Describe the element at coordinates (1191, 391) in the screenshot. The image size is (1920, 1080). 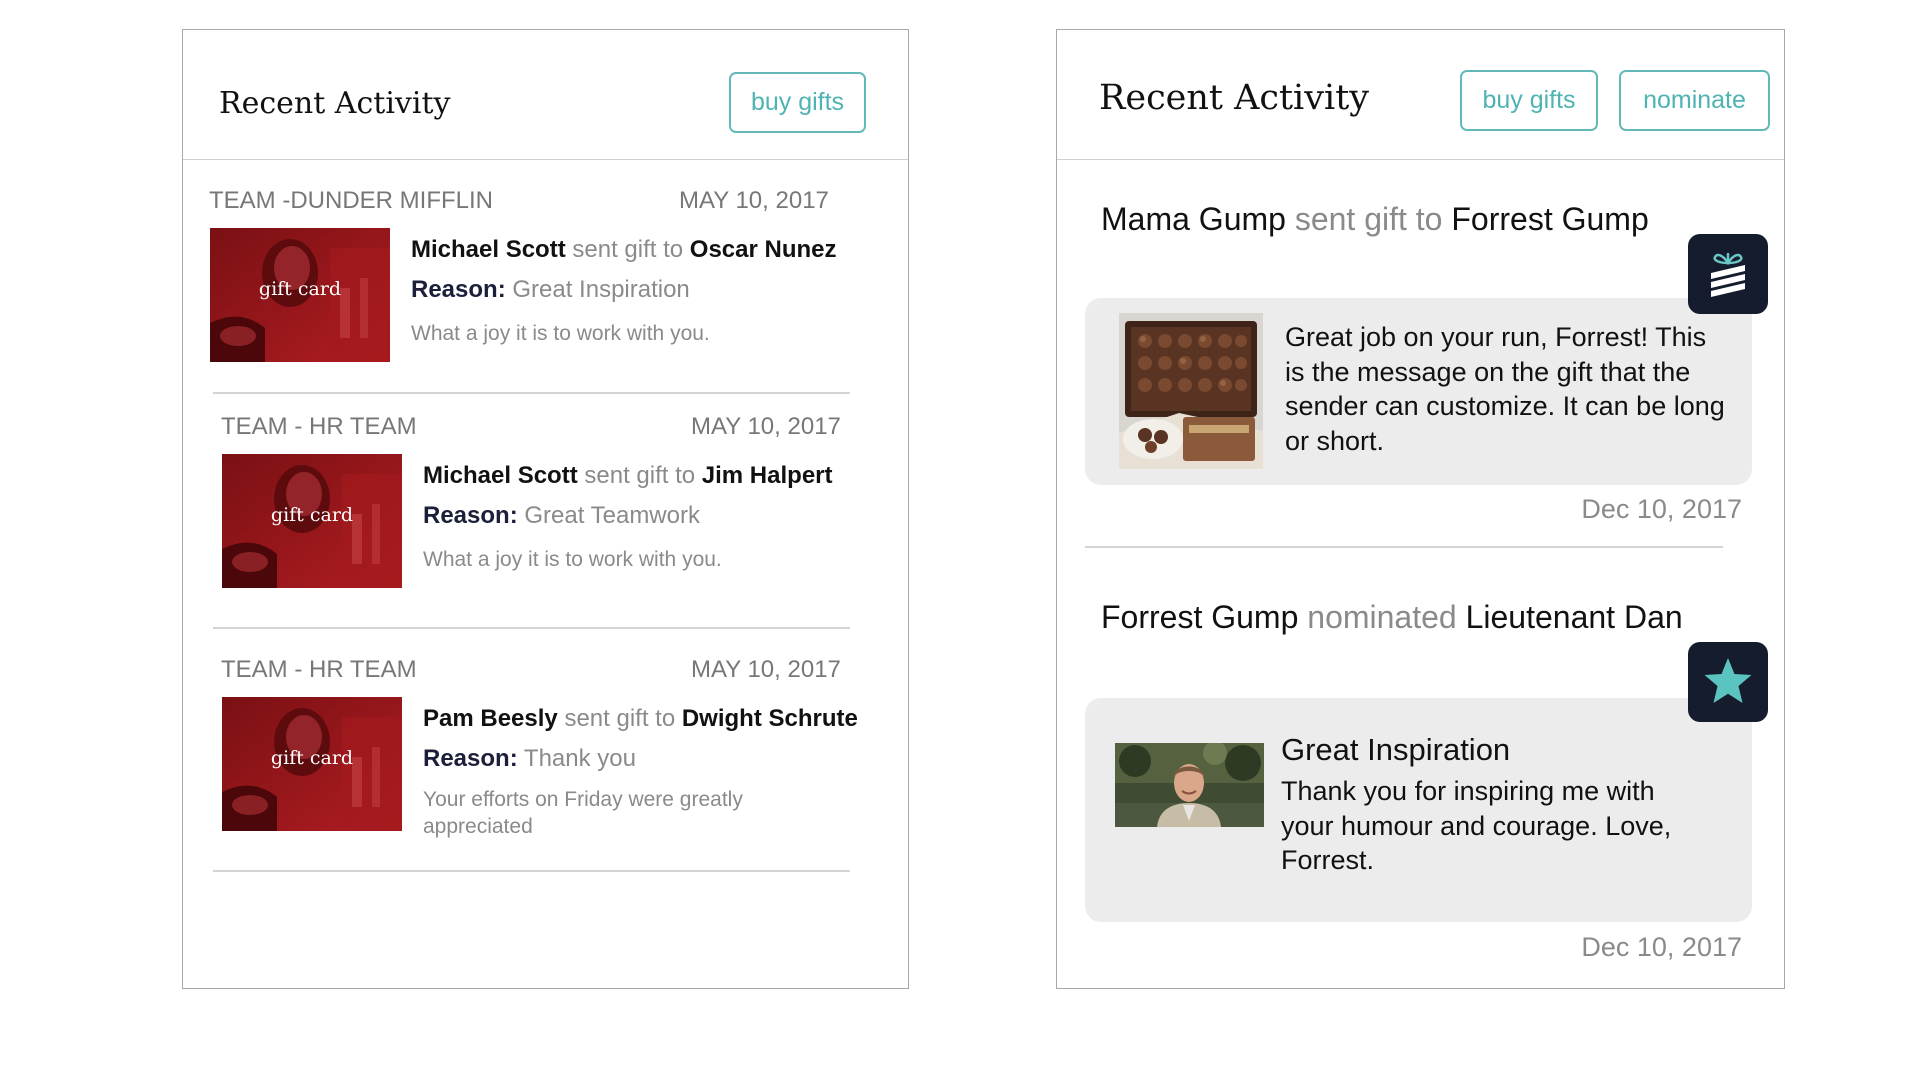
I see `chocolate-box-photo` at that location.